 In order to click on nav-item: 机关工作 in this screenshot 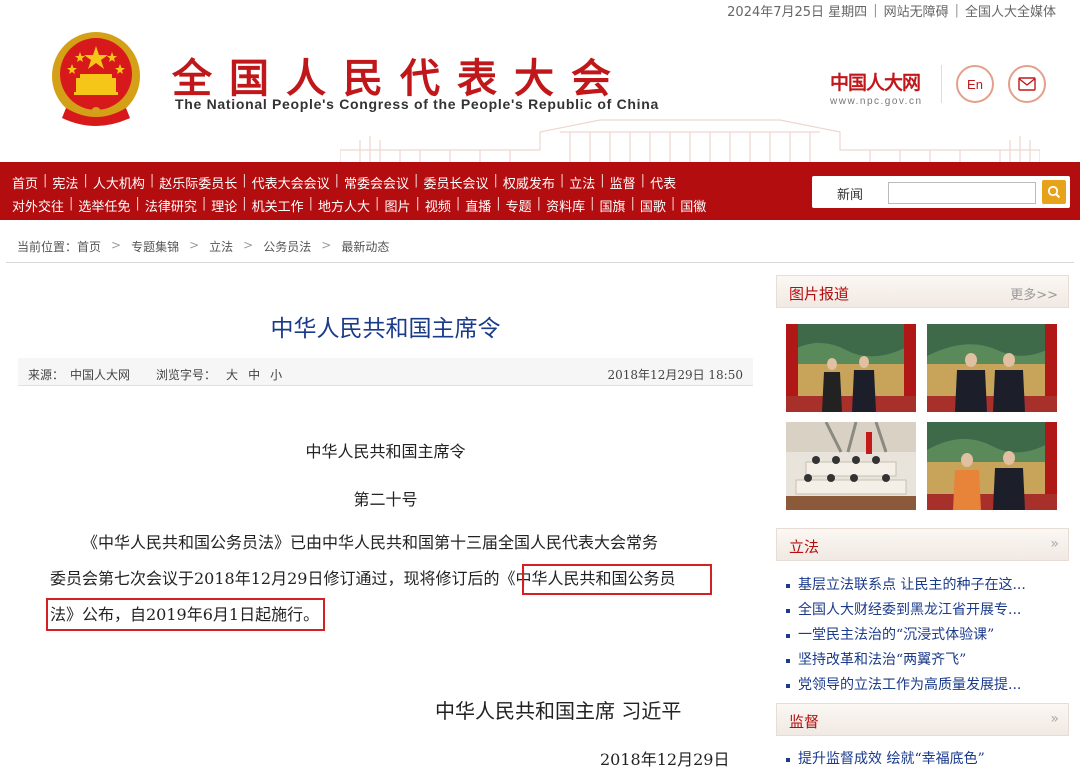, I will do `click(278, 205)`.